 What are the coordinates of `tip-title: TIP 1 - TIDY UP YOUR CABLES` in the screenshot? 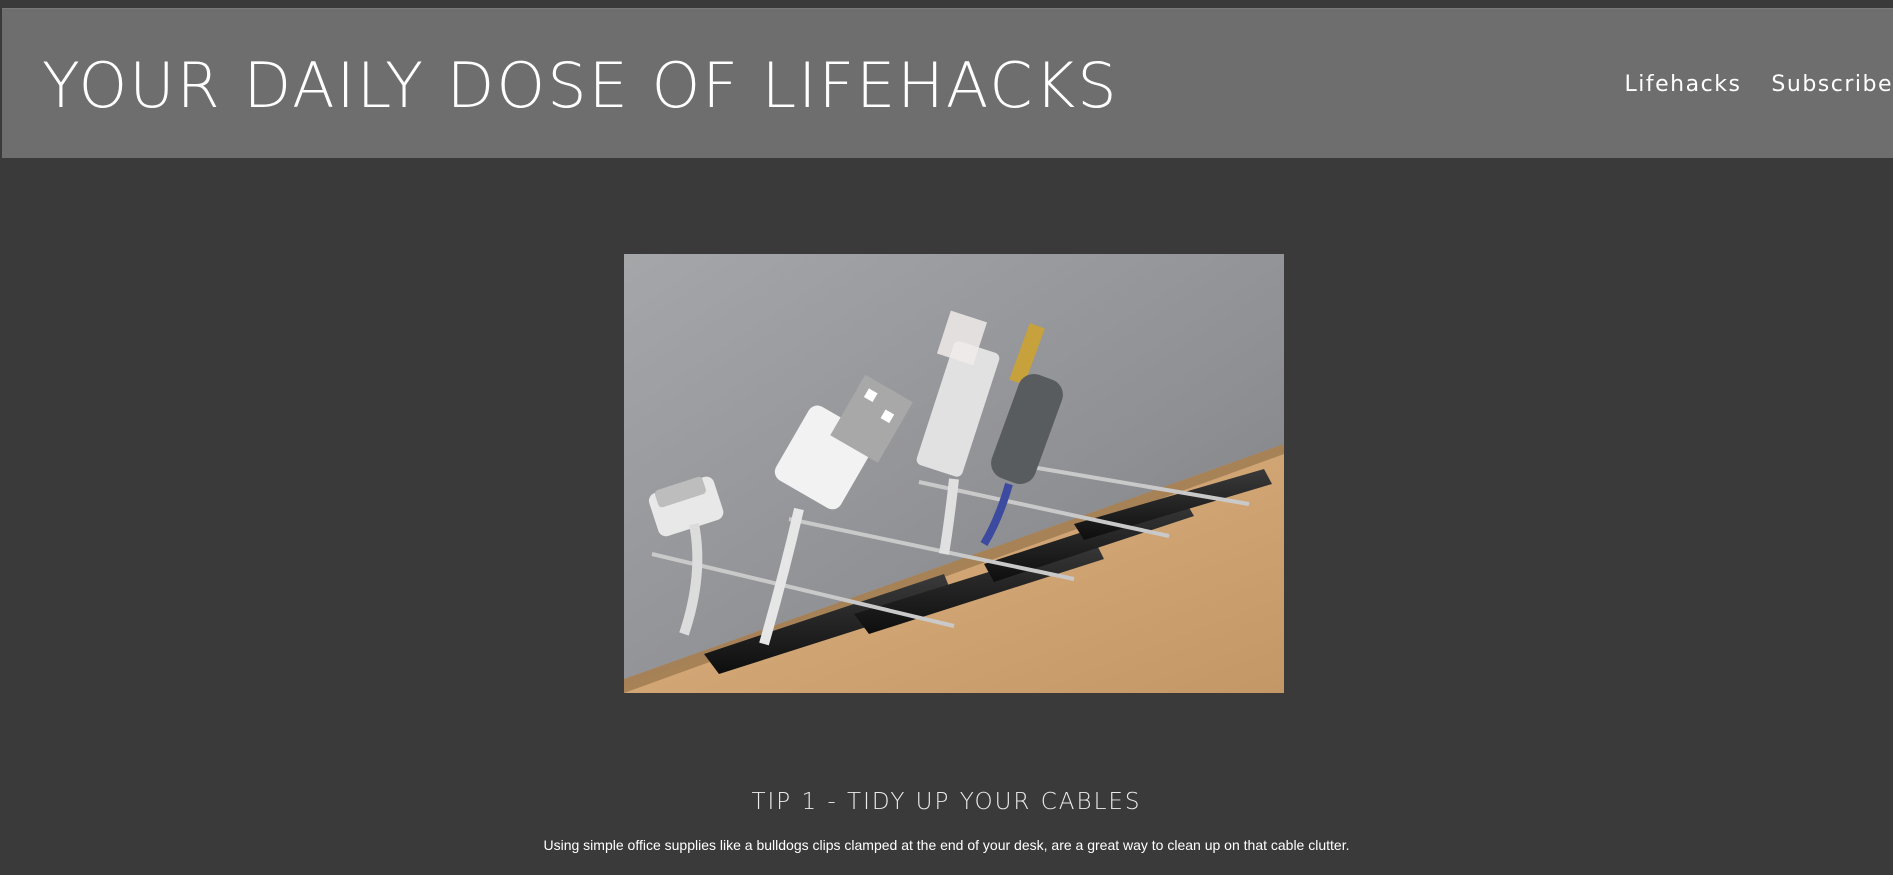 It's located at (946, 802).